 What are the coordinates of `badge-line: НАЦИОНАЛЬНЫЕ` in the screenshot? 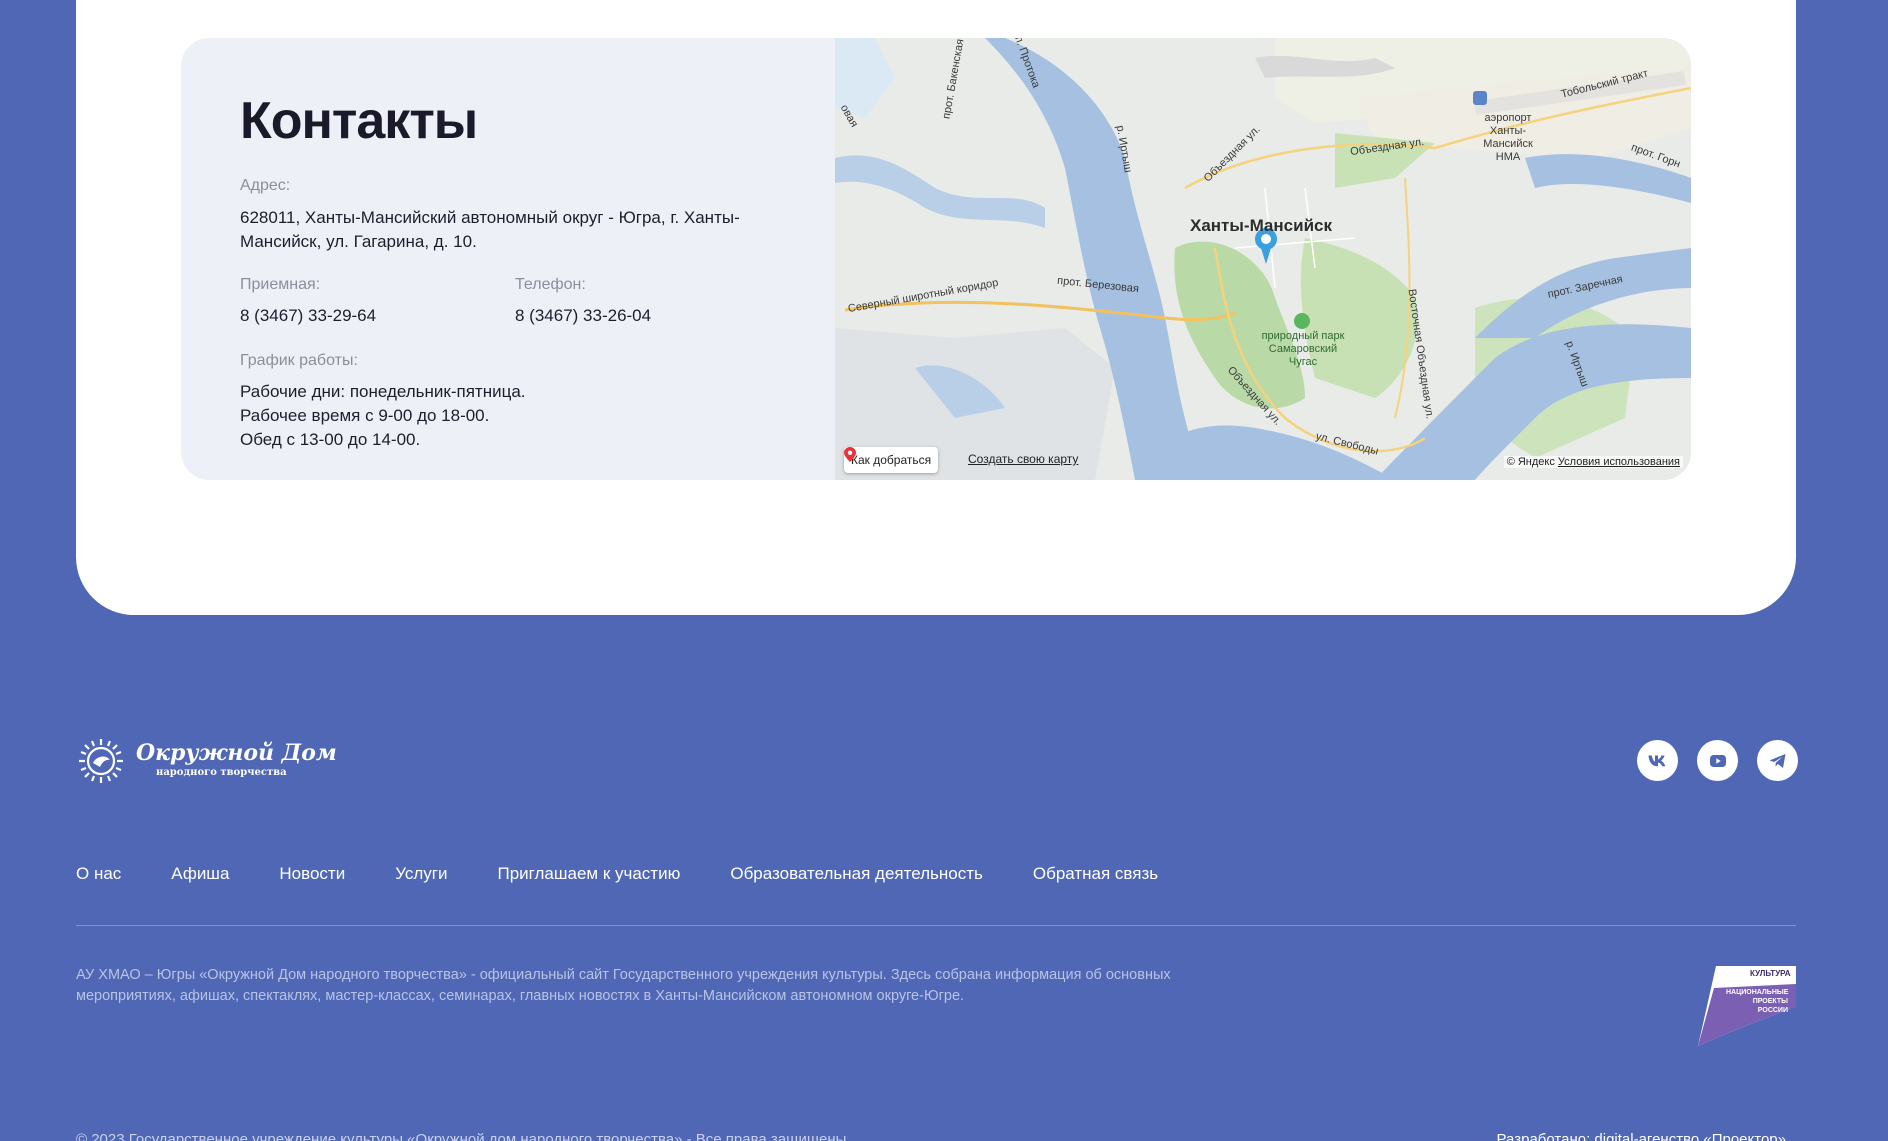 It's located at (1757, 992).